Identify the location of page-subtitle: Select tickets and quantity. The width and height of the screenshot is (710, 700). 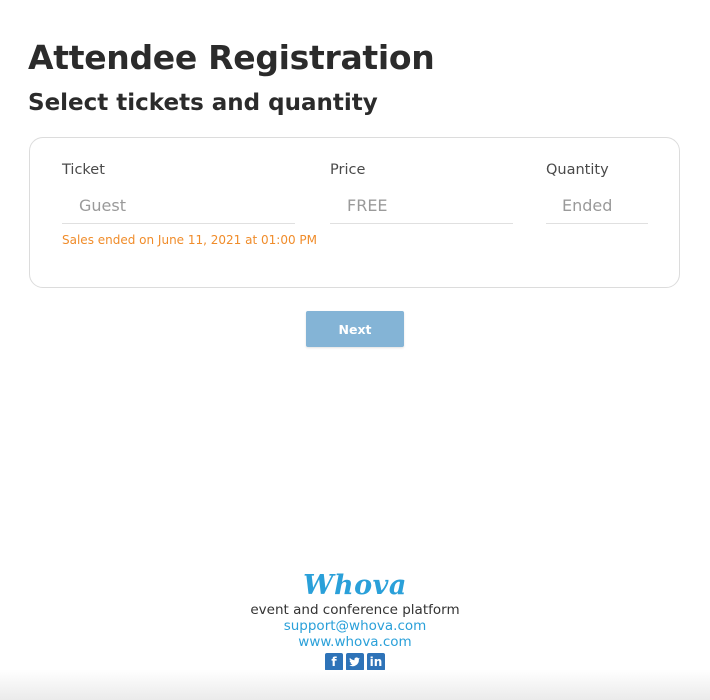
(203, 103).